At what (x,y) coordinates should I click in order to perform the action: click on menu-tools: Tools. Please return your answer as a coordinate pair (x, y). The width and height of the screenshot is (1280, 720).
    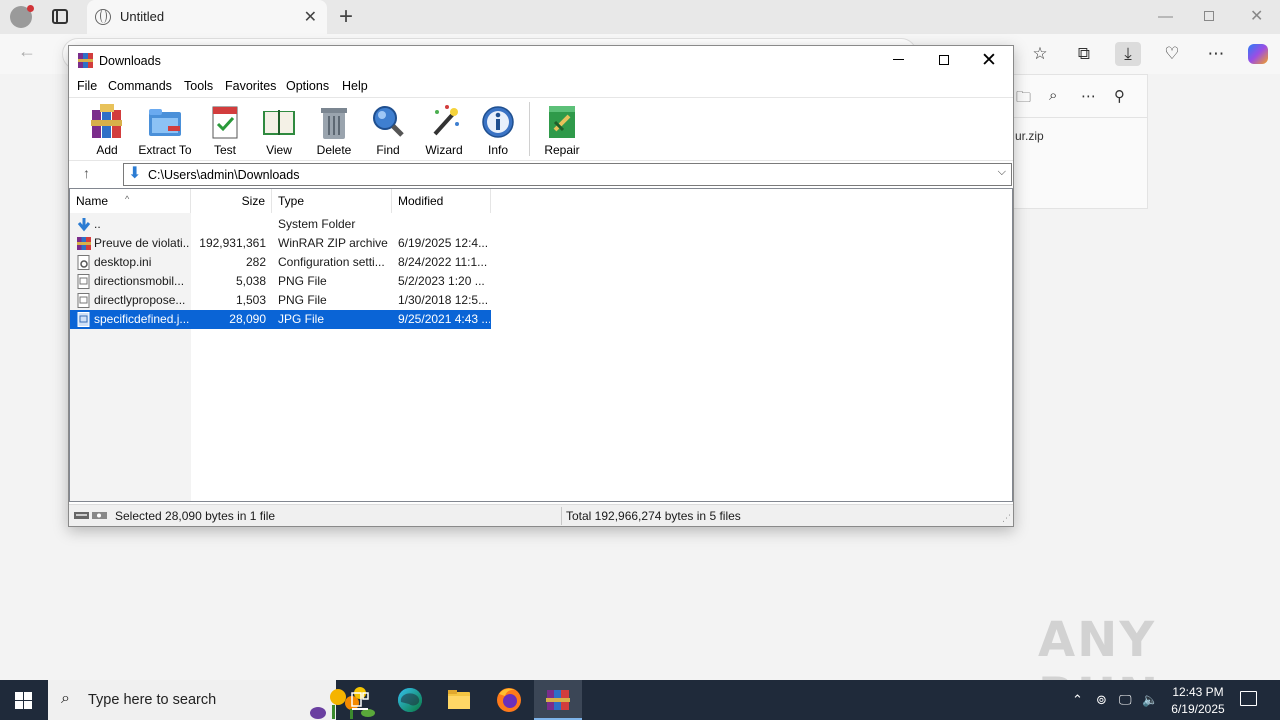
    Looking at the image, I should click on (198, 86).